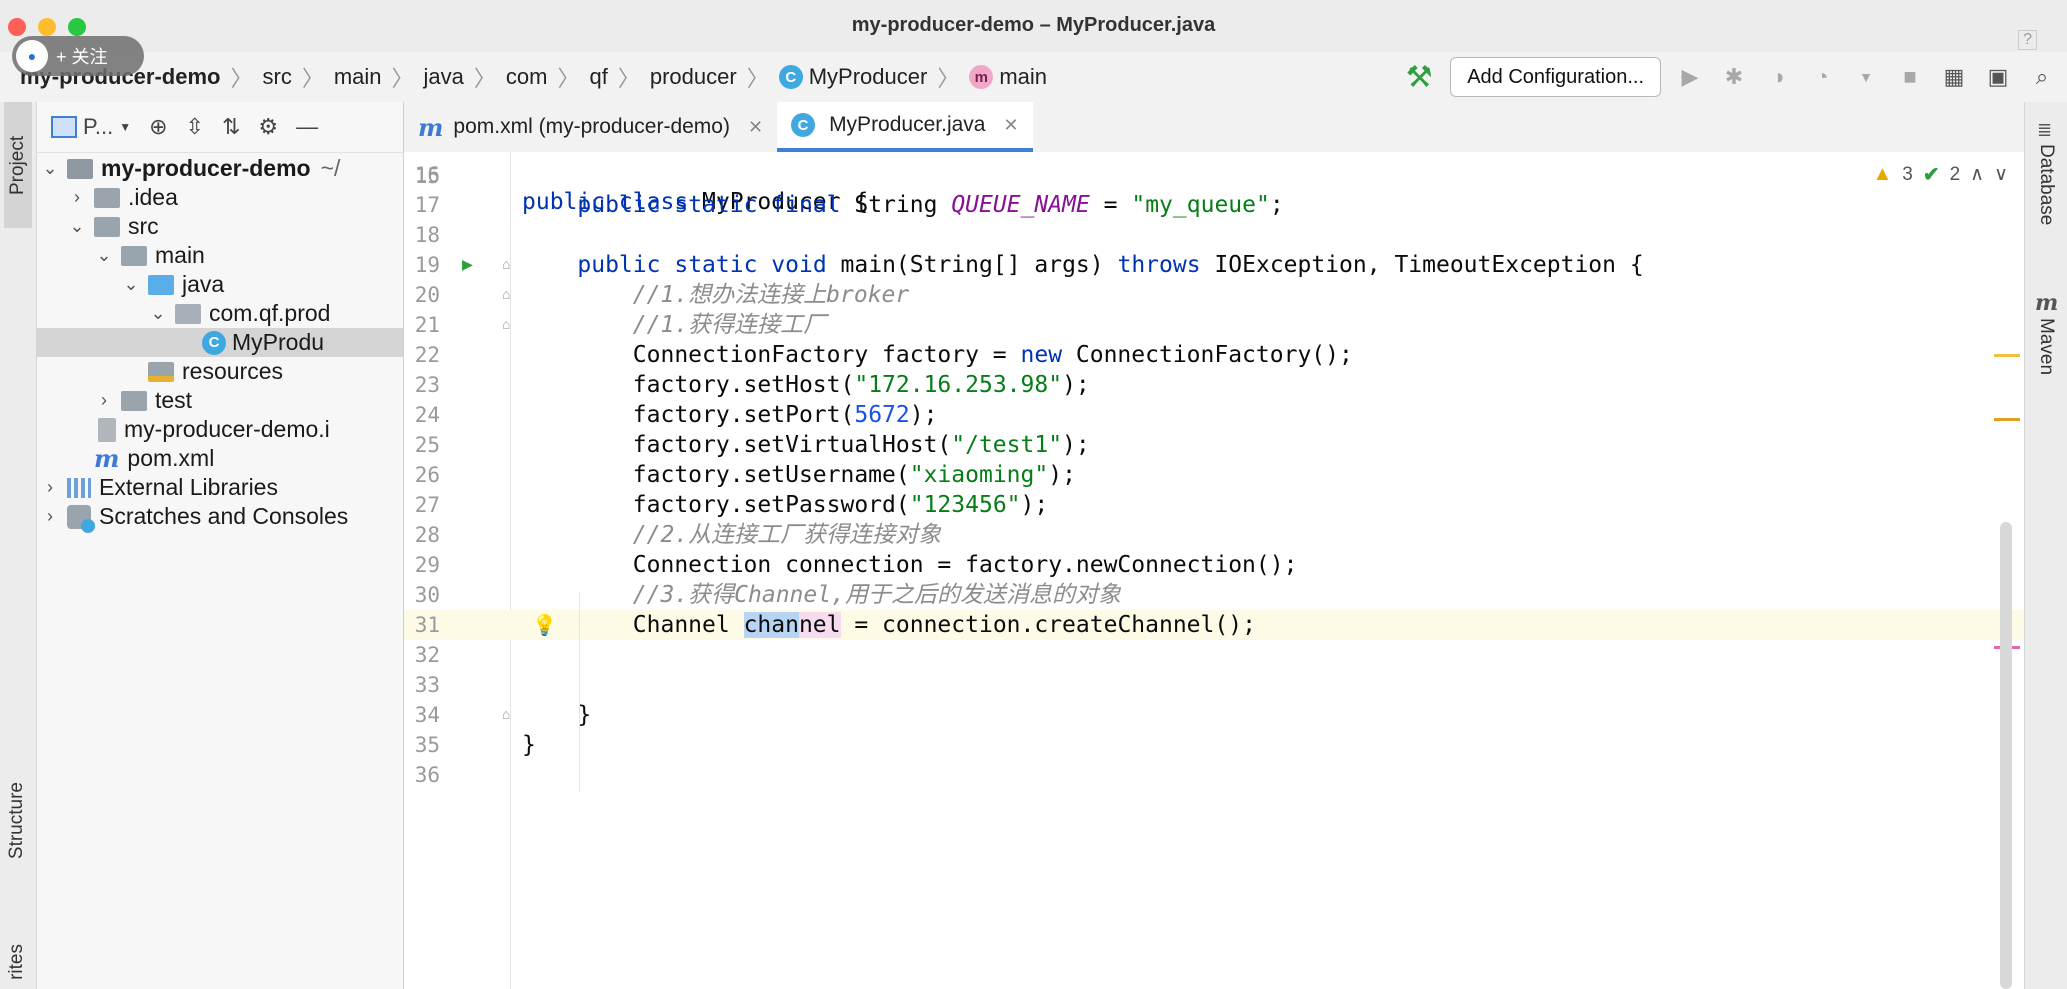 Image resolution: width=2067 pixels, height=989 pixels. I want to click on code-line: 28 //2.从连接工厂获得连接对象, so click(1214, 535).